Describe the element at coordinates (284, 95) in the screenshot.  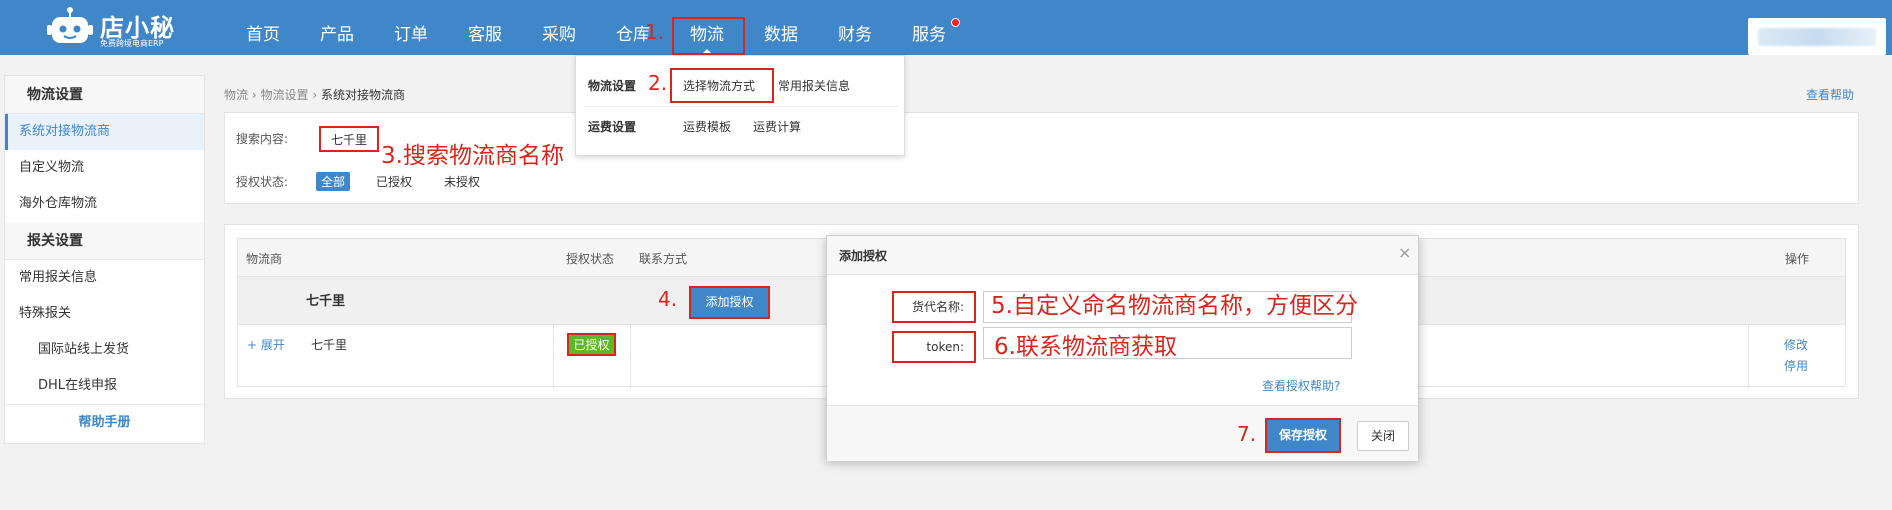
I see `breadcrumb-settings: 物流设置` at that location.